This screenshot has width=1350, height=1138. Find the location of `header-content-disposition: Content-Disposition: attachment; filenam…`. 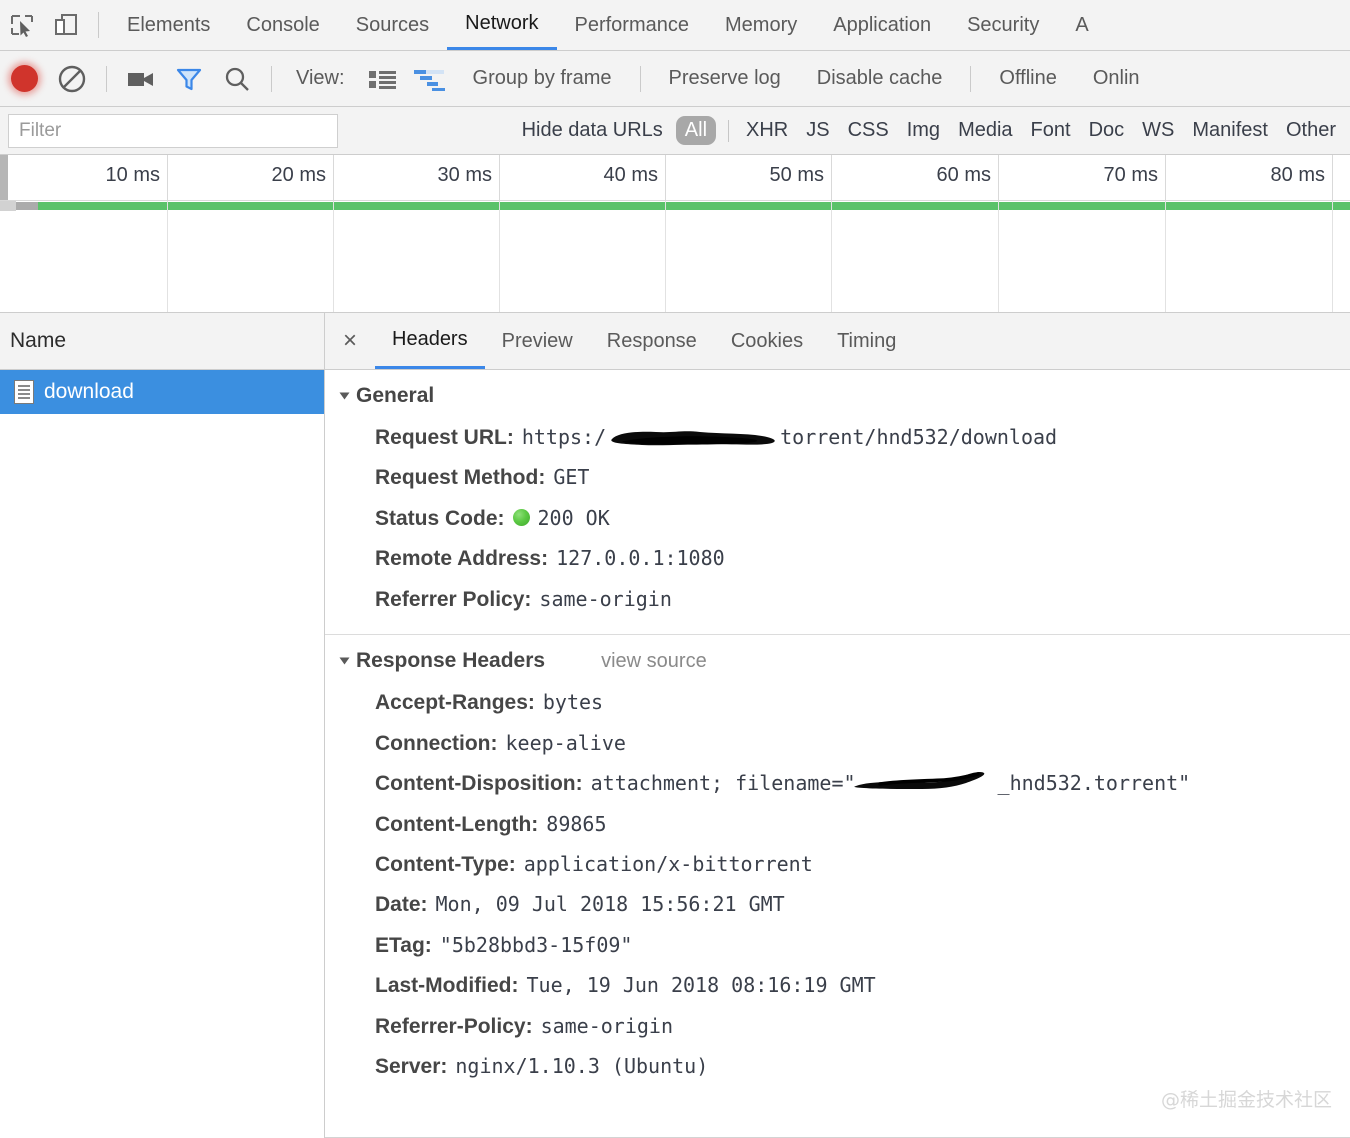

header-content-disposition: Content-Disposition: attachment; filenam… is located at coordinates (837, 784).